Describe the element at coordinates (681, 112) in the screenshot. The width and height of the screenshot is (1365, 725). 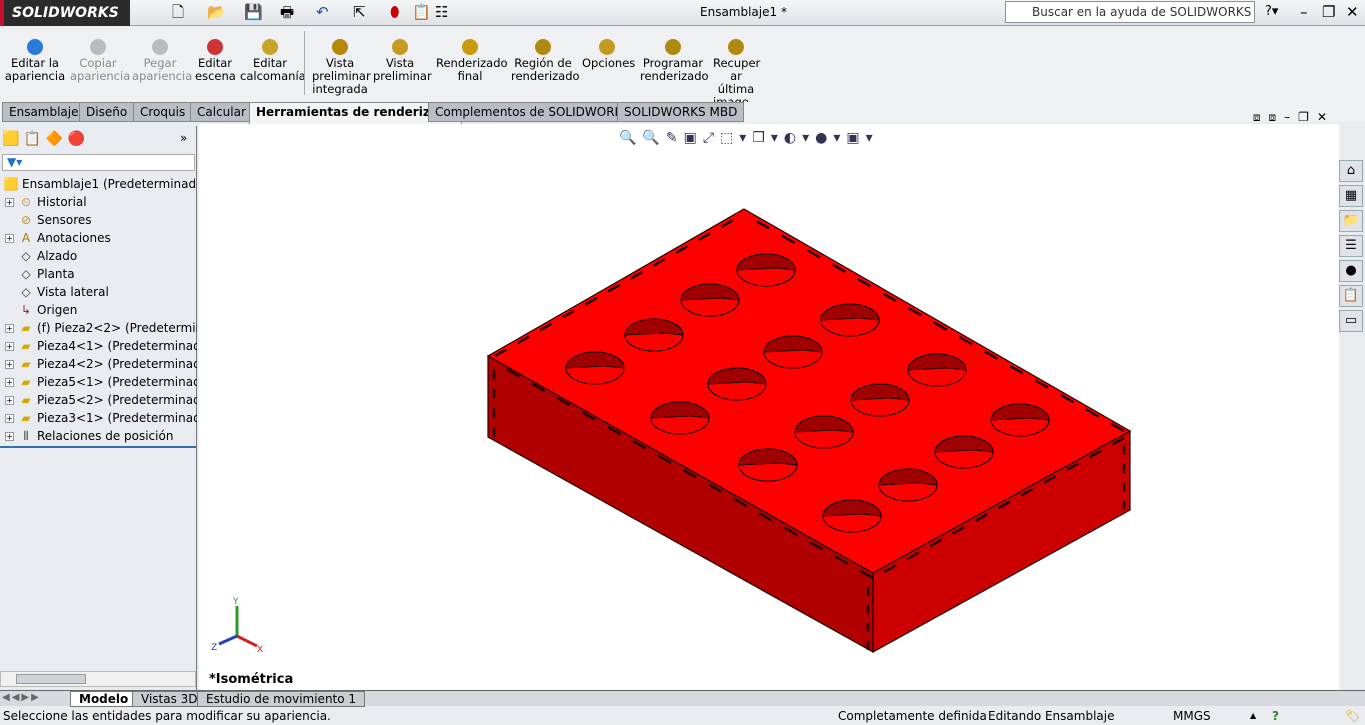
I see `tab-7: SOLIDWORKS MBD` at that location.